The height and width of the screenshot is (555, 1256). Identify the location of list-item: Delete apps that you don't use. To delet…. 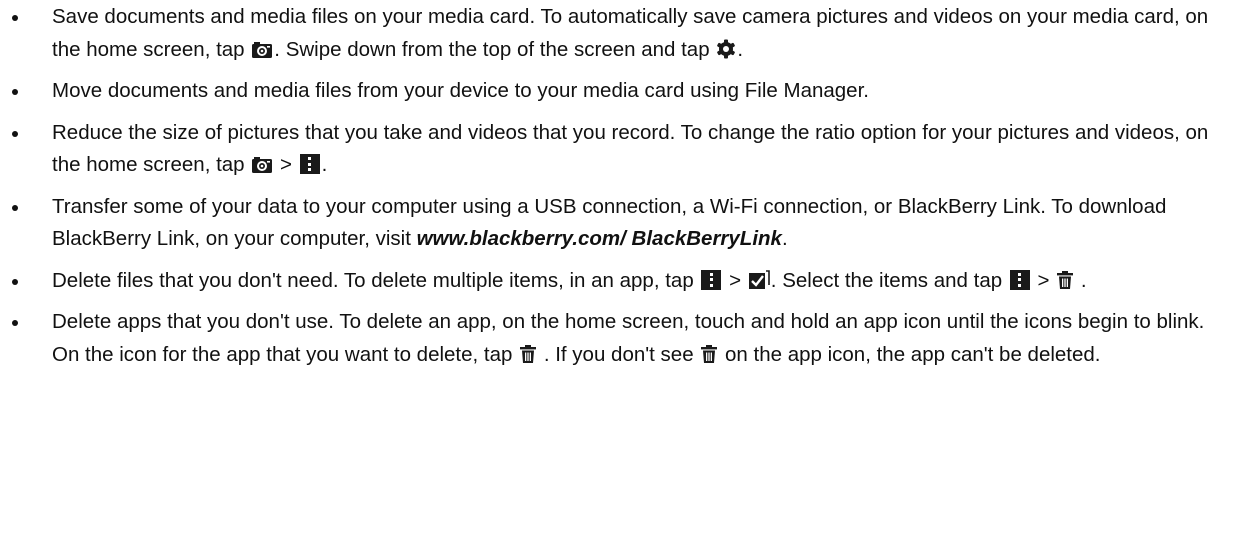
(628, 338).